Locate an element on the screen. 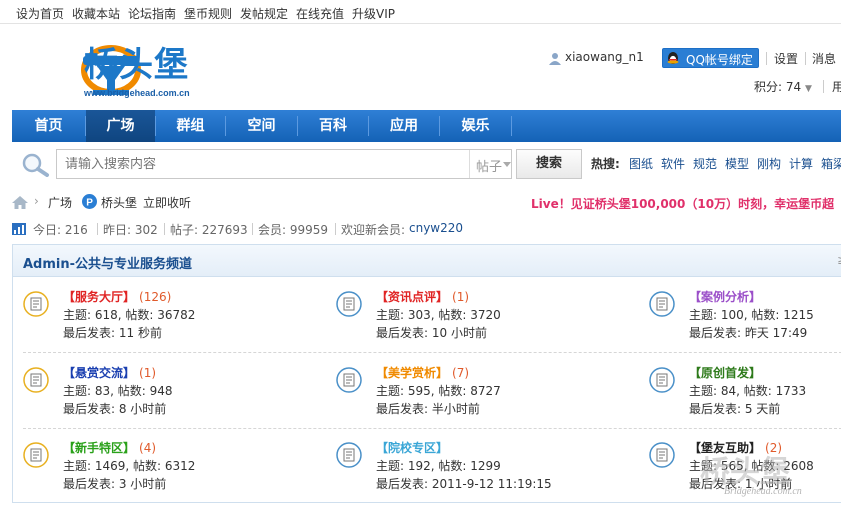 The image size is (841, 505). forum-item: 【美学赏析】 (7) 主题: 595, 帖数: 8727 最后发表: 半小时前 is located at coordinates (461, 393).